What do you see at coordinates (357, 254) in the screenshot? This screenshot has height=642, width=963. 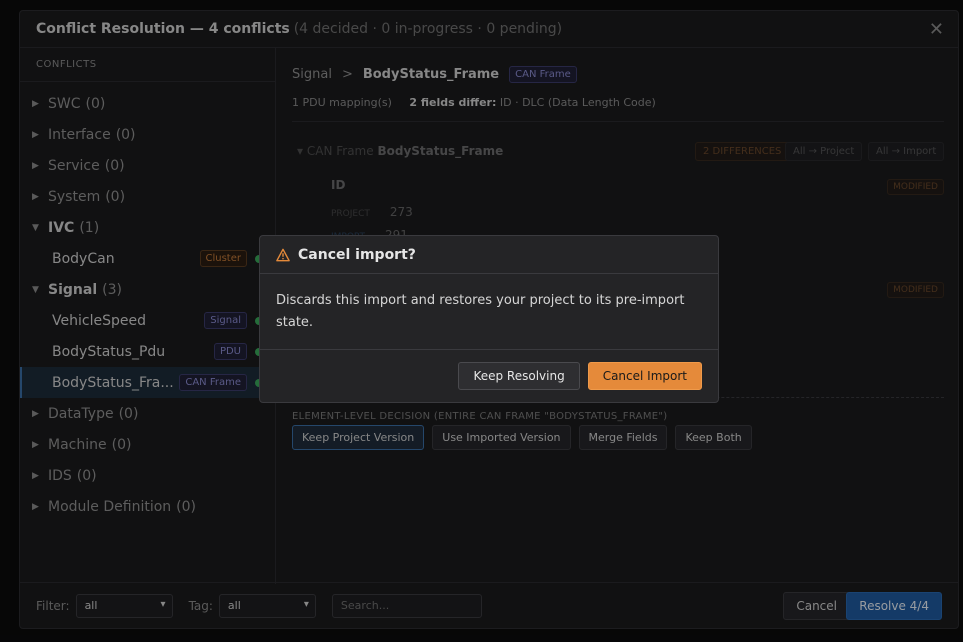 I see `dialog-title: Cancel import?` at bounding box center [357, 254].